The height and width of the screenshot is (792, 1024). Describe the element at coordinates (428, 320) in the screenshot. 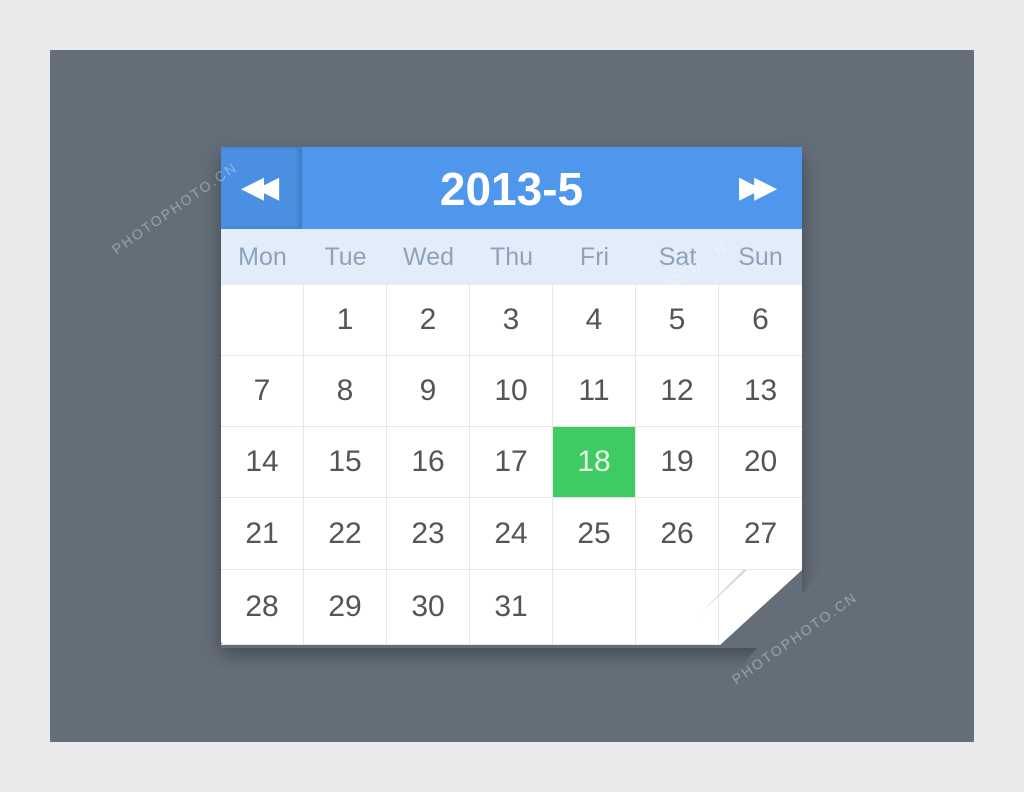

I see `day-cell: 2` at that location.